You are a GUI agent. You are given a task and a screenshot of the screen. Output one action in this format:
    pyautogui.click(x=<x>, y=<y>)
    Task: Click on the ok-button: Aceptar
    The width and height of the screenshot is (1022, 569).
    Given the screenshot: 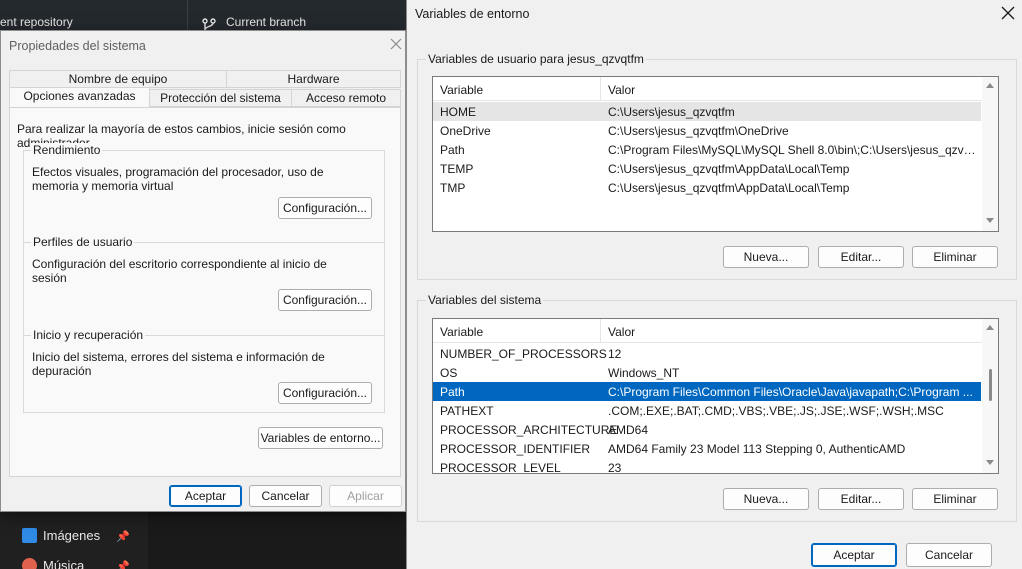 What is the action you would take?
    pyautogui.click(x=205, y=496)
    